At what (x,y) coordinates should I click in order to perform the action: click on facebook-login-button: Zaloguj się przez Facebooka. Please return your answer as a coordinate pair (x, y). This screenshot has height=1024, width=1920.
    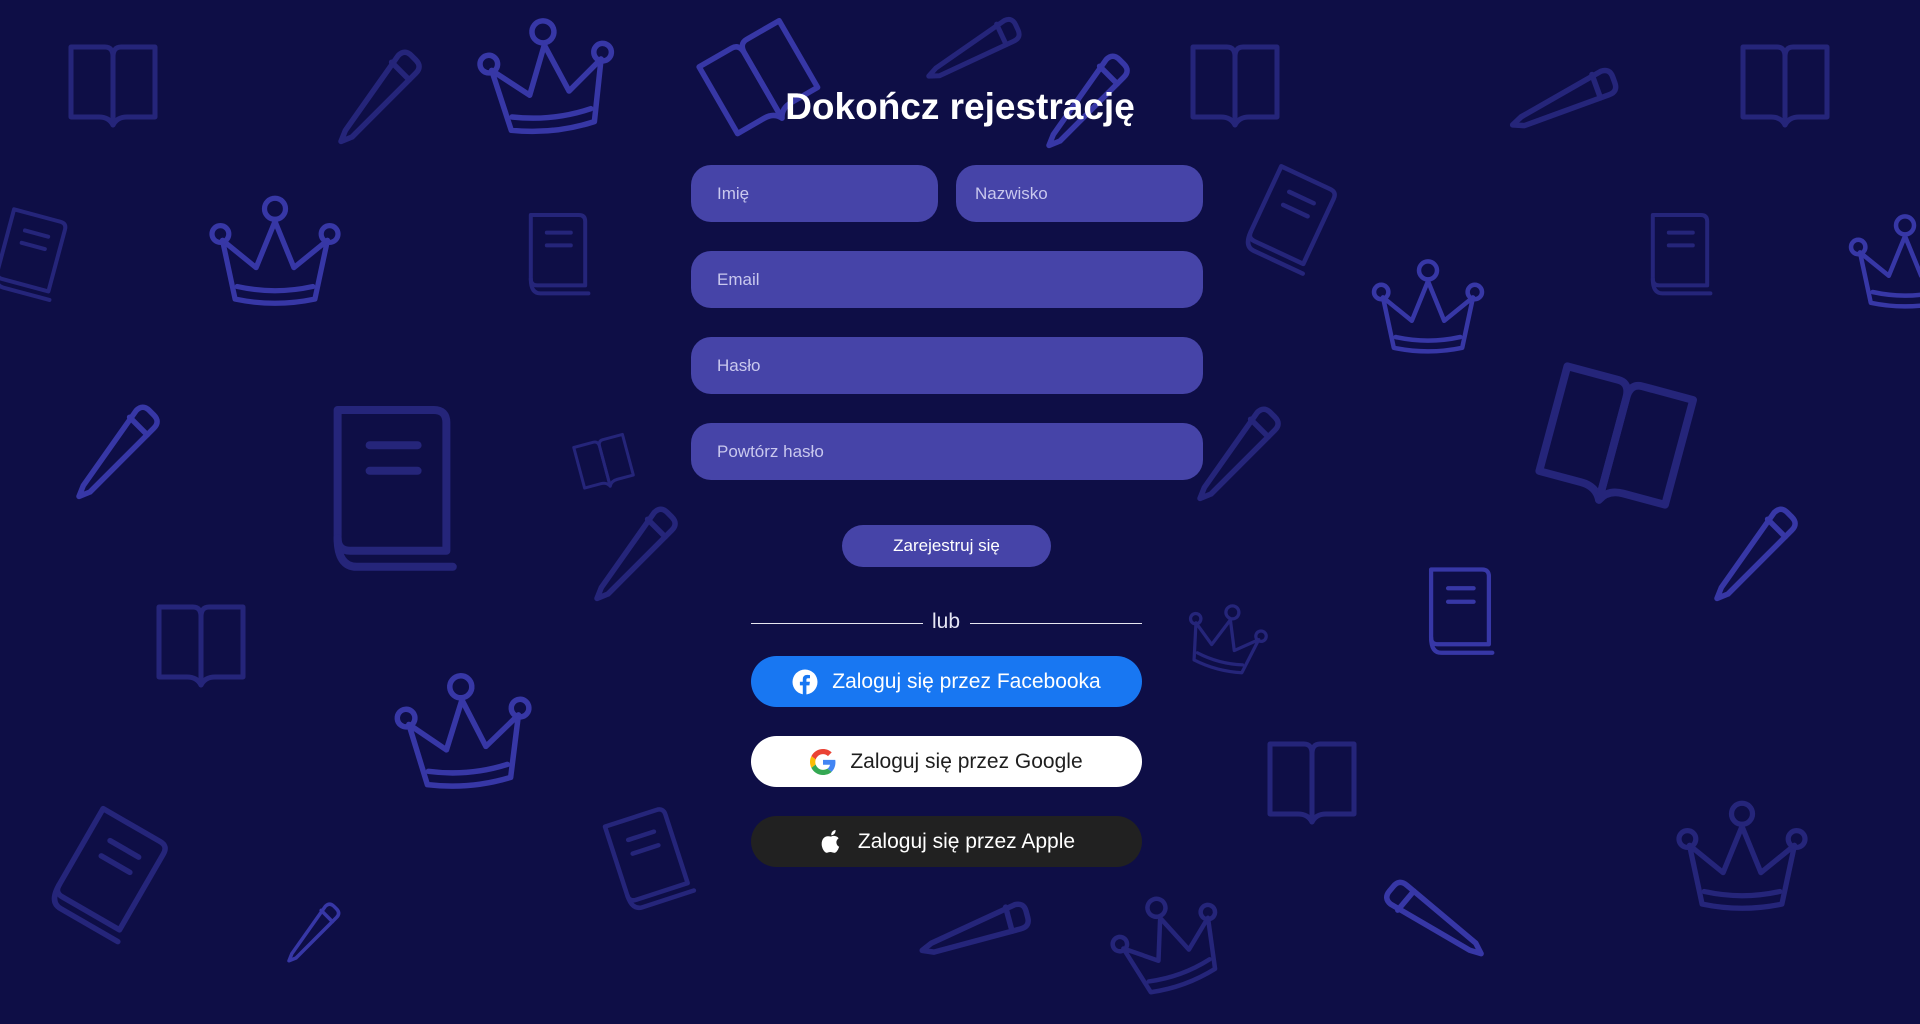
    Looking at the image, I should click on (946, 681).